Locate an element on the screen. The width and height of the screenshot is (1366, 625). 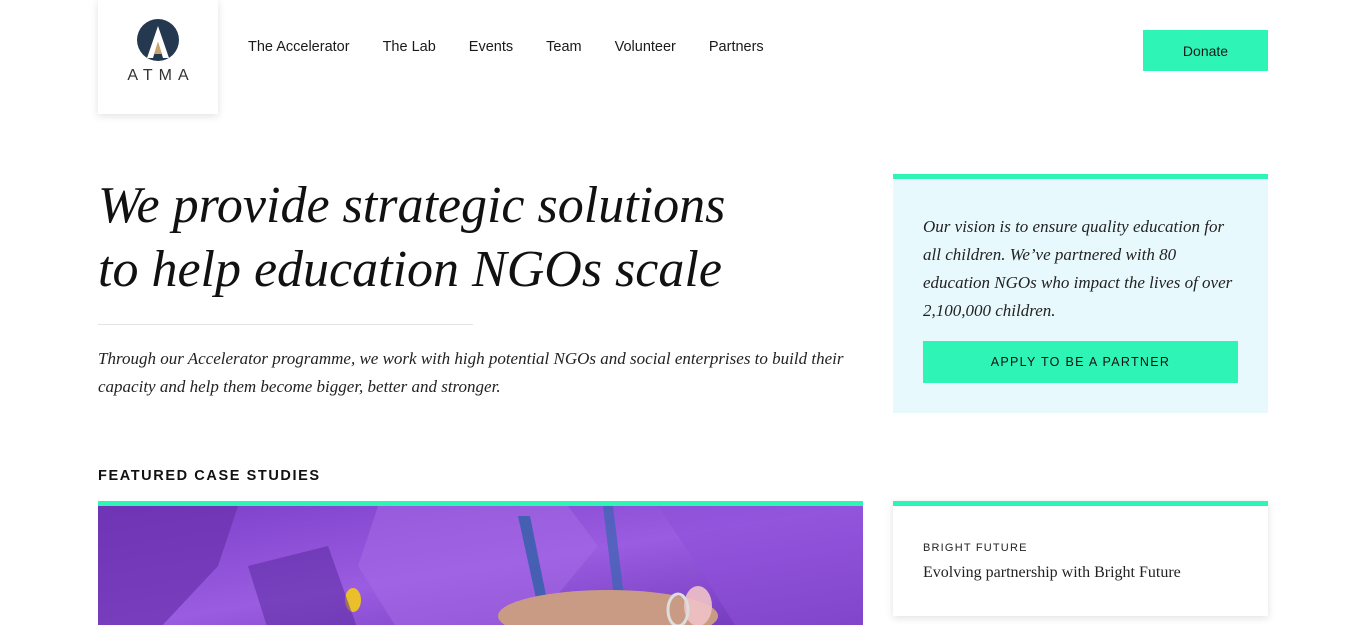
hero-title-line-1: We provide strategic solutions is located at coordinates (412, 205).